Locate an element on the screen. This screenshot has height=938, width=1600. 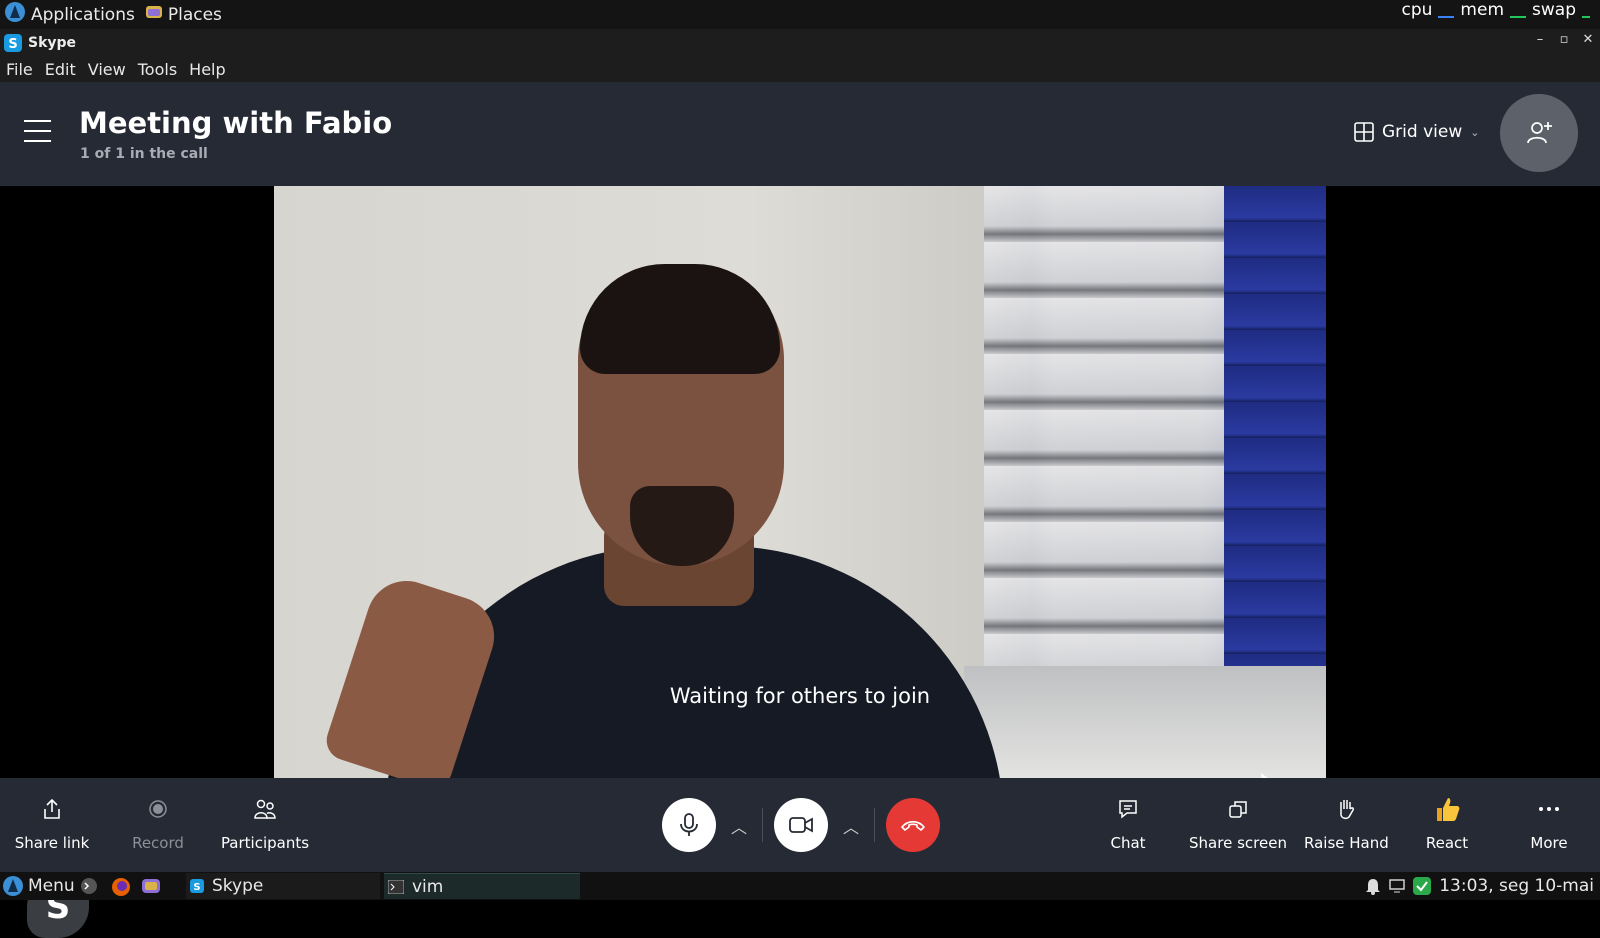
chat-icon is located at coordinates (1128, 809).